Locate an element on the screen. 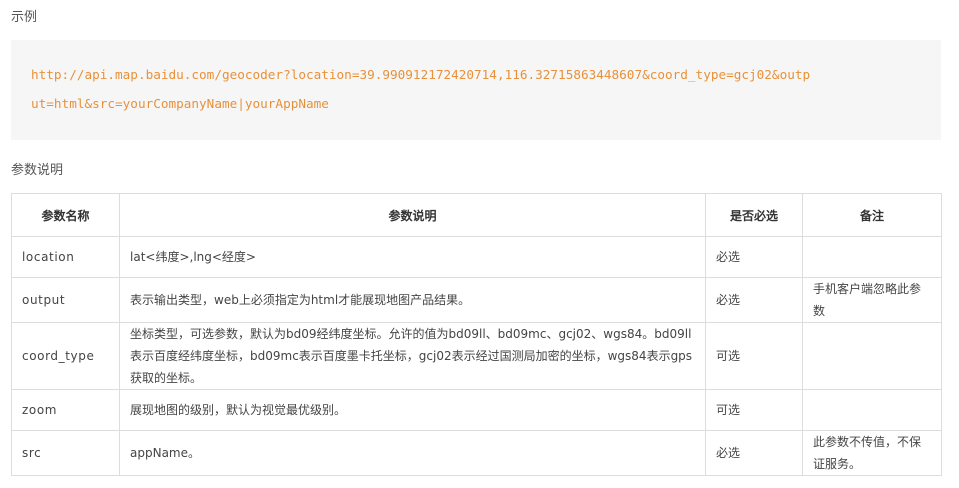 This screenshot has width=959, height=488. column-header-required: 是否必选 is located at coordinates (754, 215).